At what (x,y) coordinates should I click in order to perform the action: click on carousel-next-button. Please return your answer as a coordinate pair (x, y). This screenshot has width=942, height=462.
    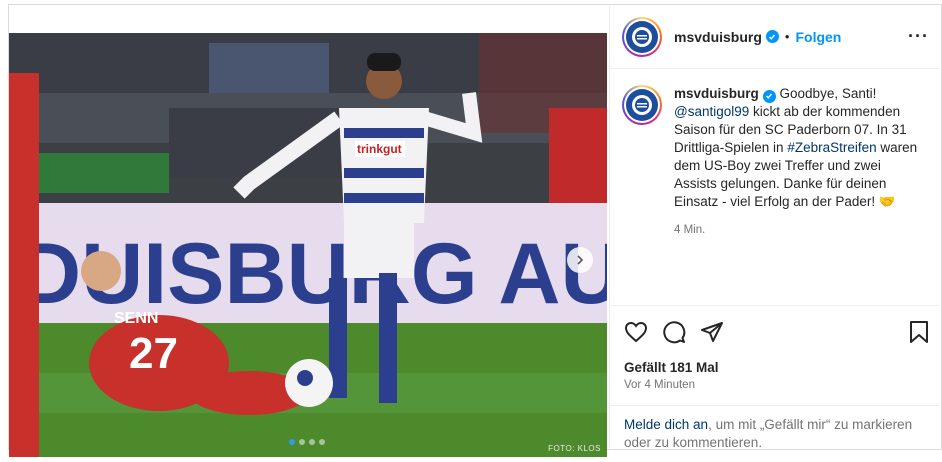
    Looking at the image, I should click on (580, 260).